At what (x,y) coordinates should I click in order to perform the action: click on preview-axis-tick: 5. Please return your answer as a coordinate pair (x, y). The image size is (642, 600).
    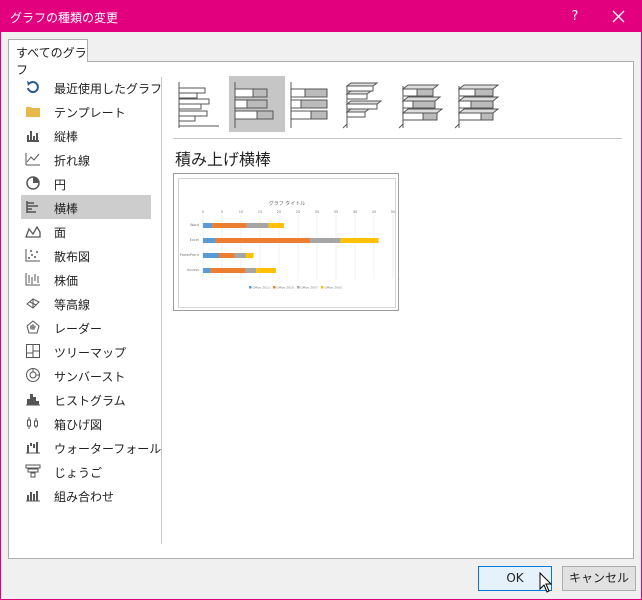
    Looking at the image, I should click on (222, 212).